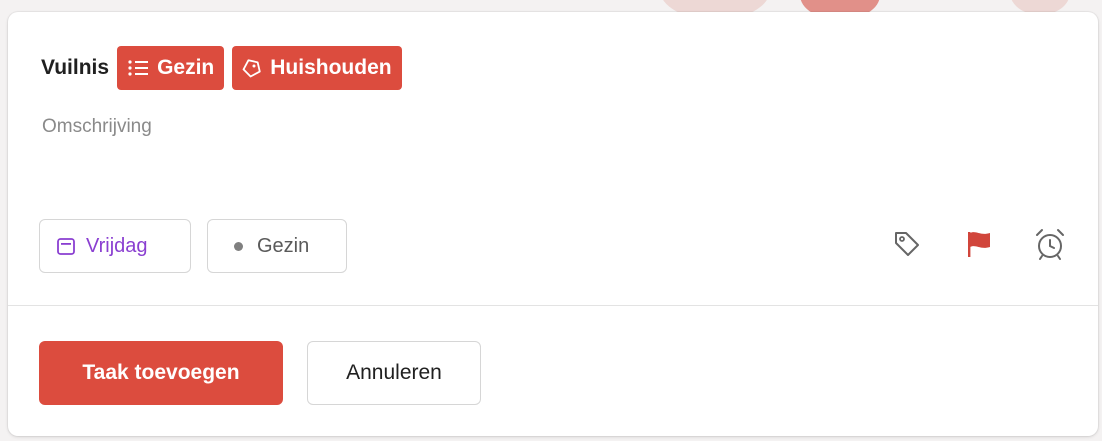 Image resolution: width=1102 pixels, height=441 pixels. What do you see at coordinates (553, 305) in the screenshot?
I see `footer-divider` at bounding box center [553, 305].